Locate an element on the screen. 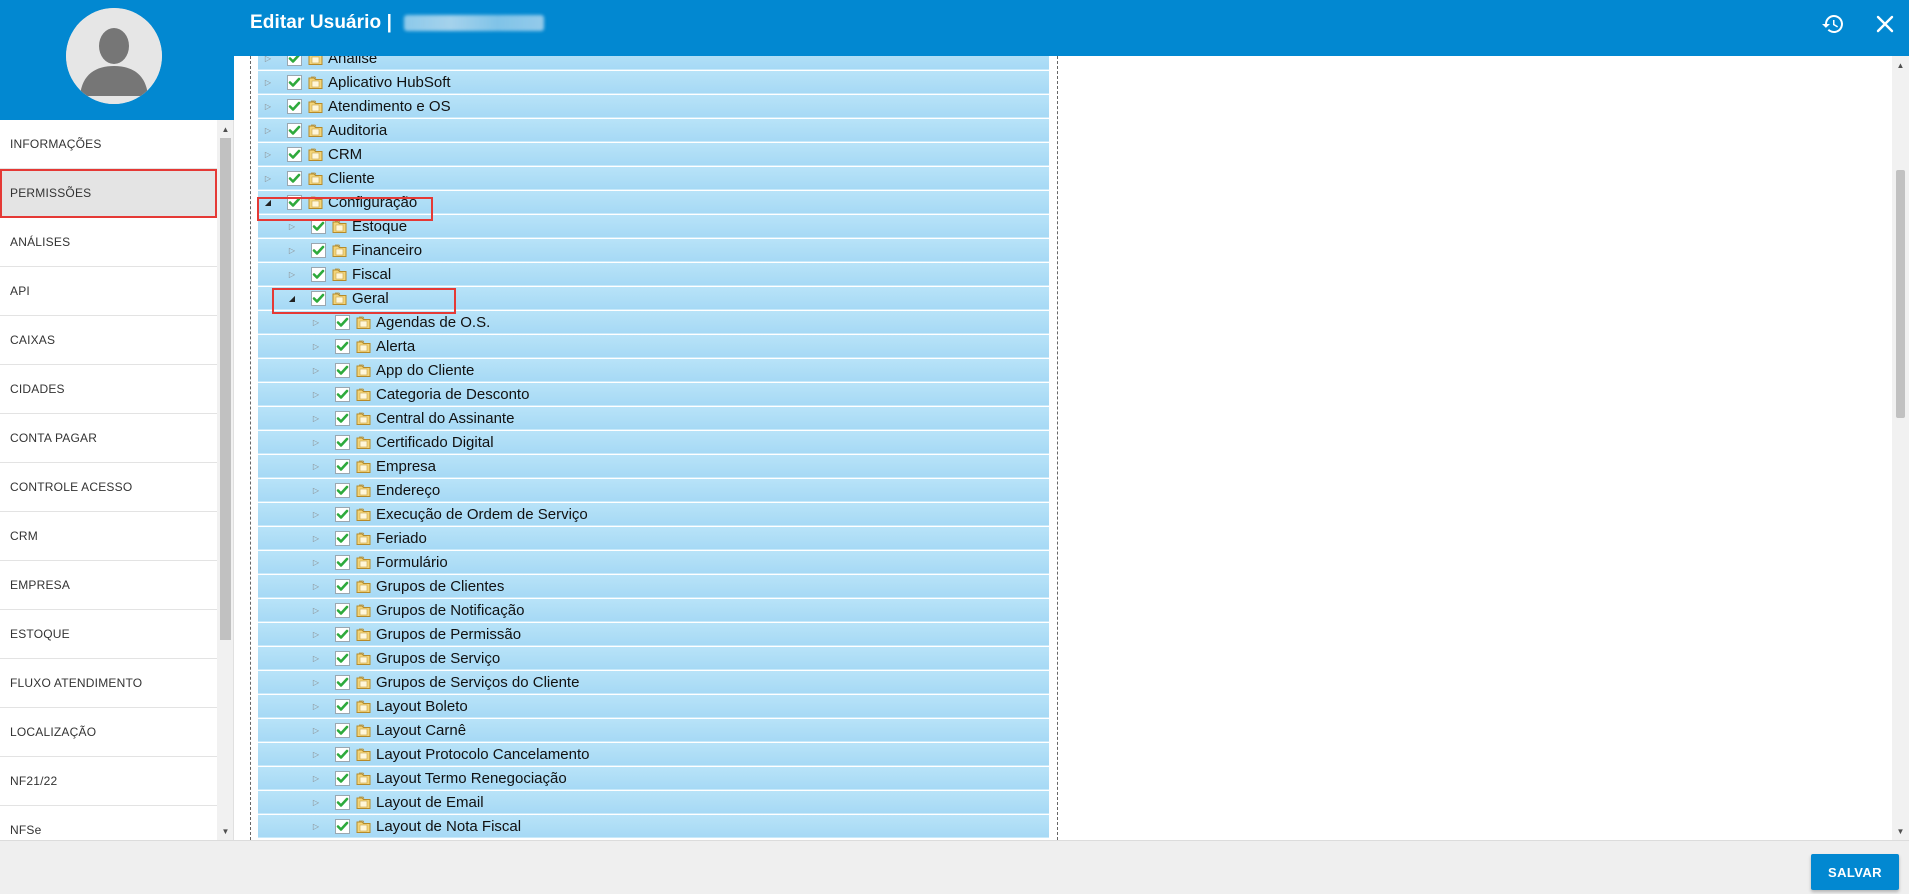  tree-row: ◢ Geral is located at coordinates (653, 298).